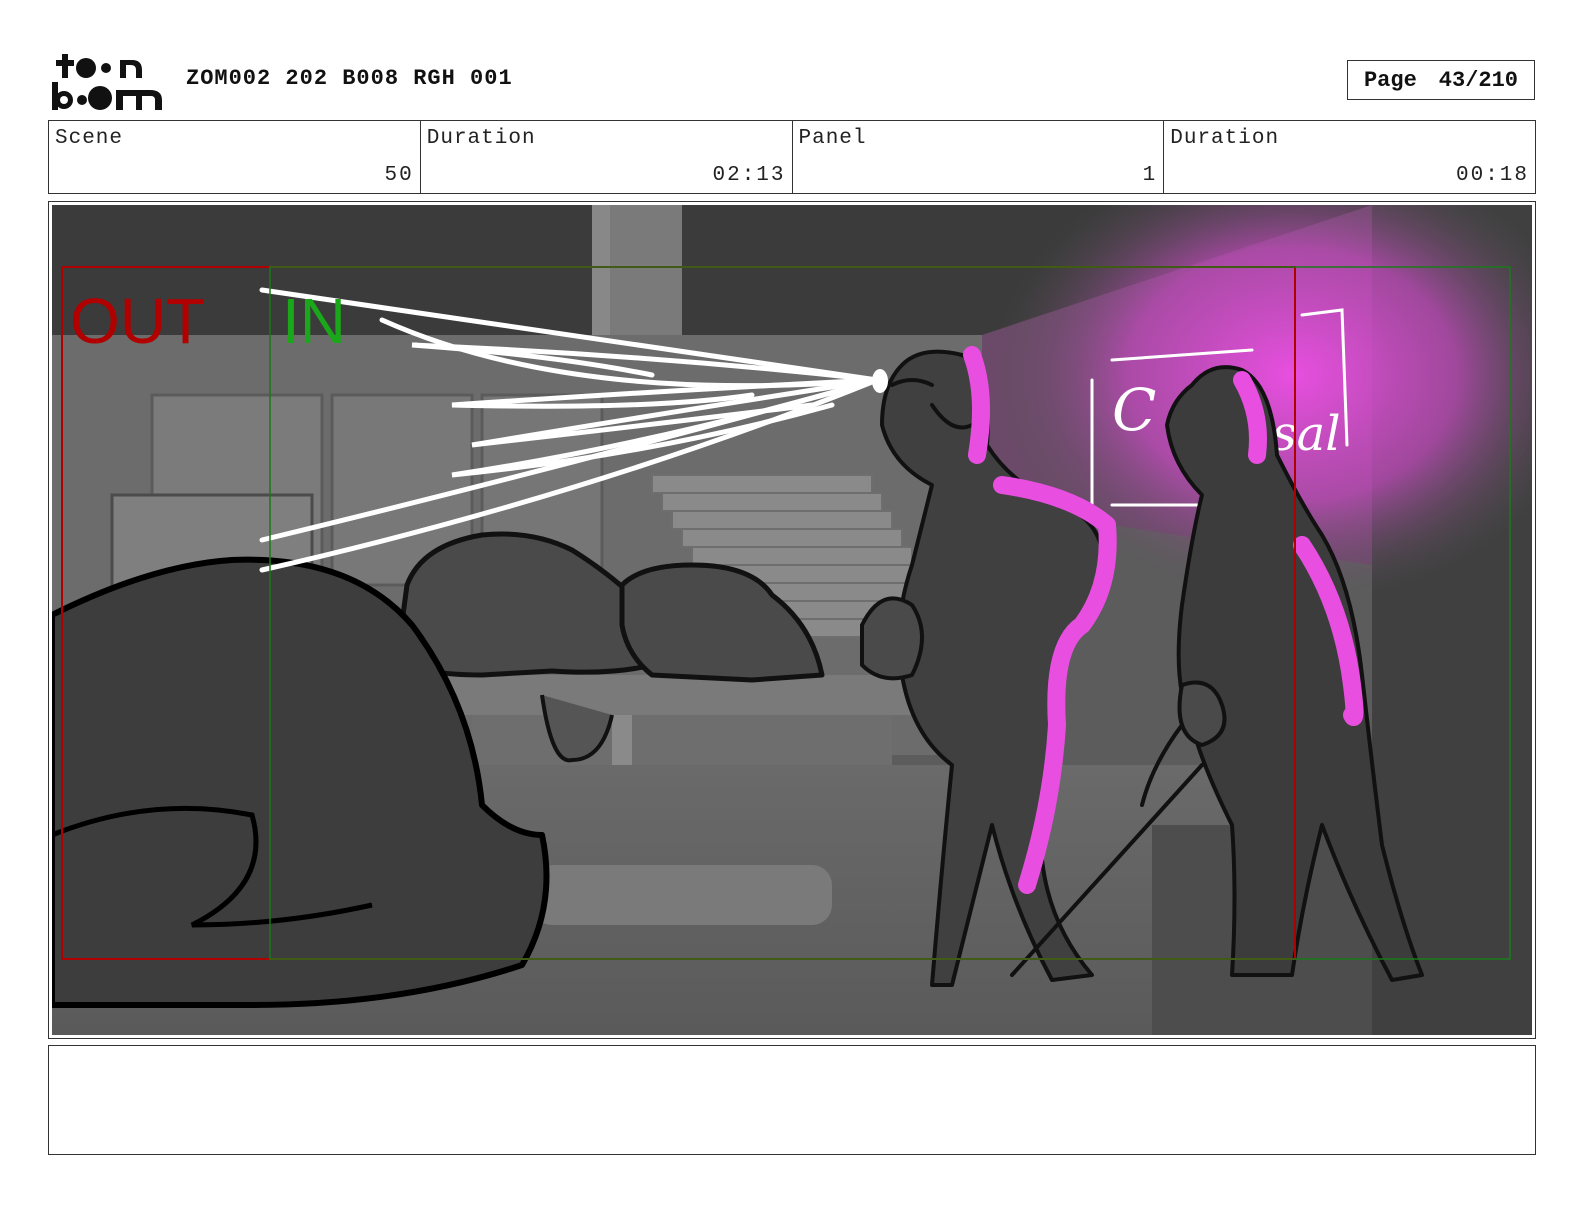 This screenshot has width=1584, height=1224. What do you see at coordinates (832, 138) in the screenshot?
I see `panel-label: Panel` at bounding box center [832, 138].